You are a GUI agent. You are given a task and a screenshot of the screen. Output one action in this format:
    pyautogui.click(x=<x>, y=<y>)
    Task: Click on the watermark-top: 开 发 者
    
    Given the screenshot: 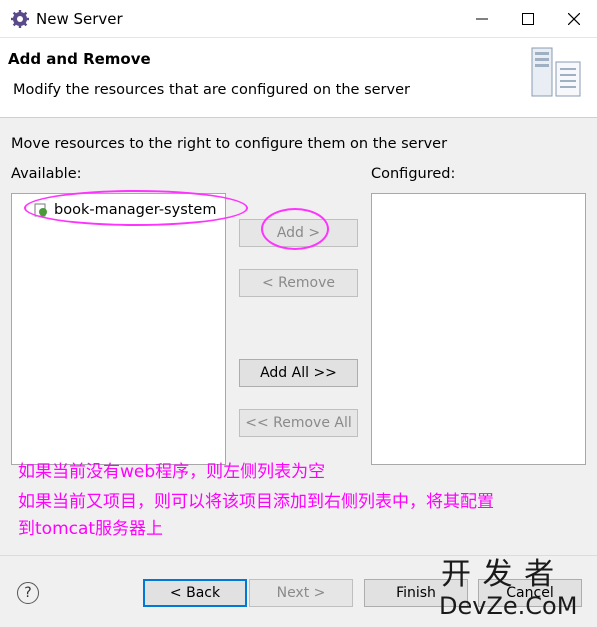 What is the action you would take?
    pyautogui.click(x=498, y=574)
    